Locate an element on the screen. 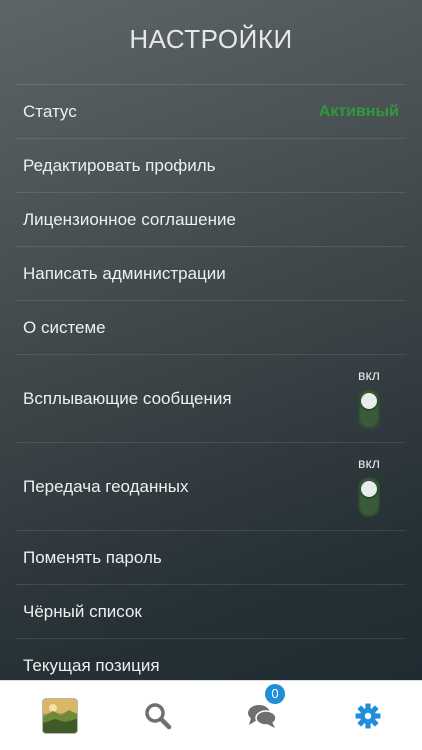  write-admin-item: Написать администрации is located at coordinates (211, 273).